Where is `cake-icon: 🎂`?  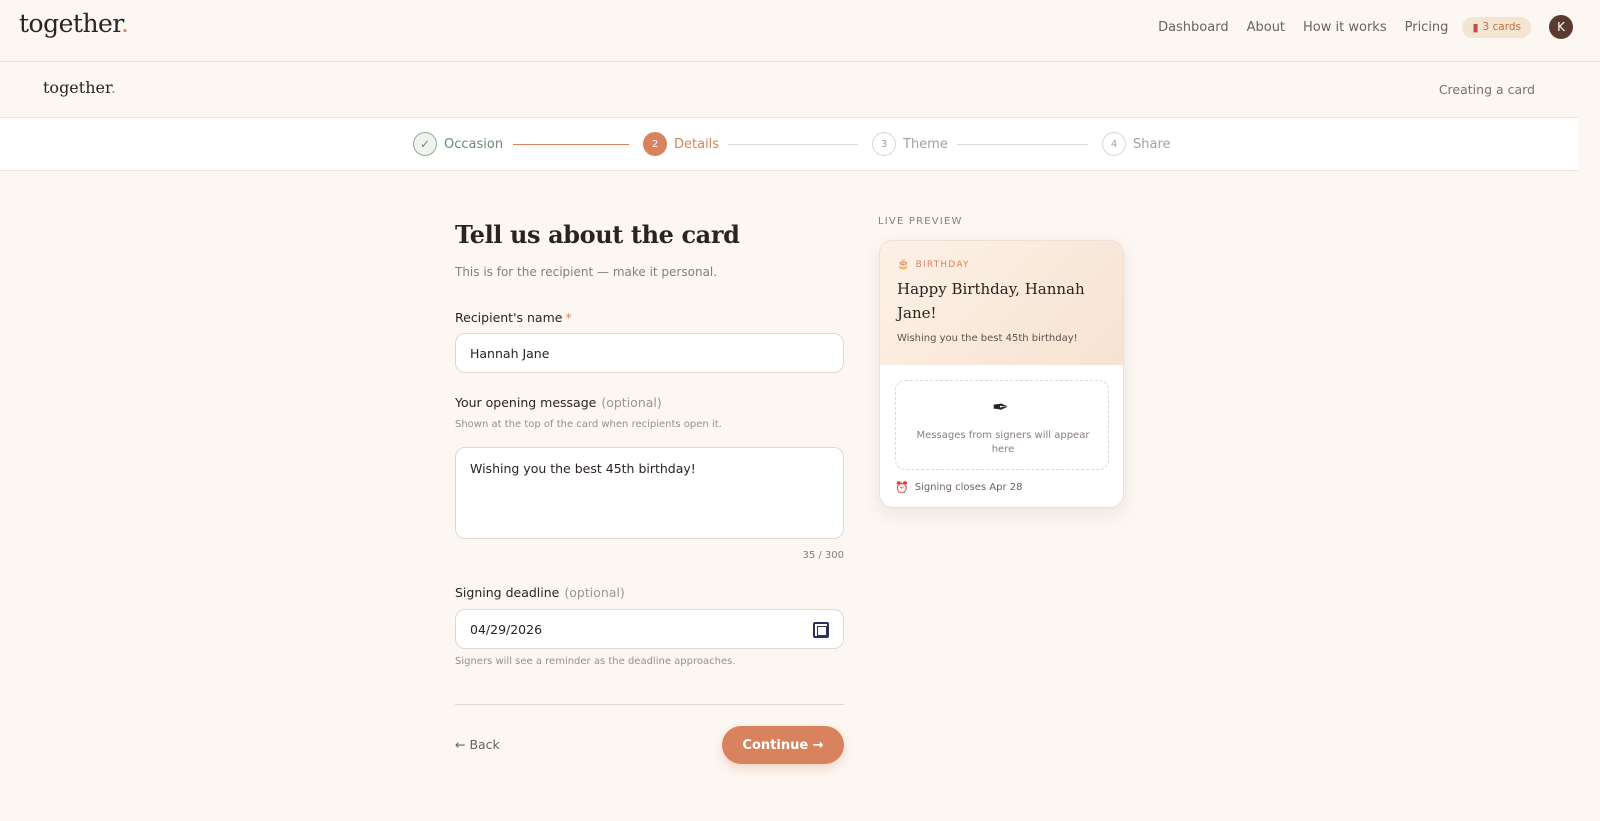
cake-icon: 🎂 is located at coordinates (904, 264).